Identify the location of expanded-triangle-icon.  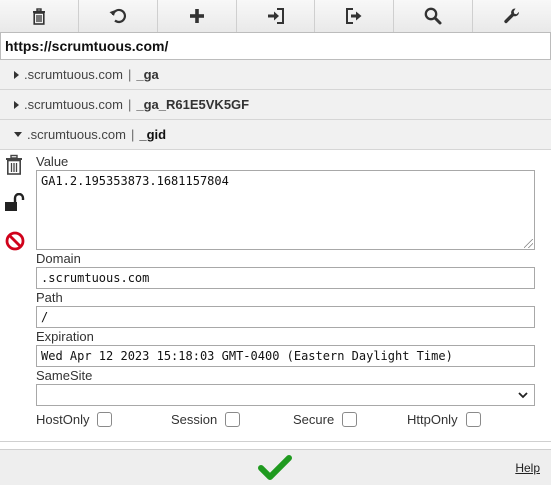
(18, 134).